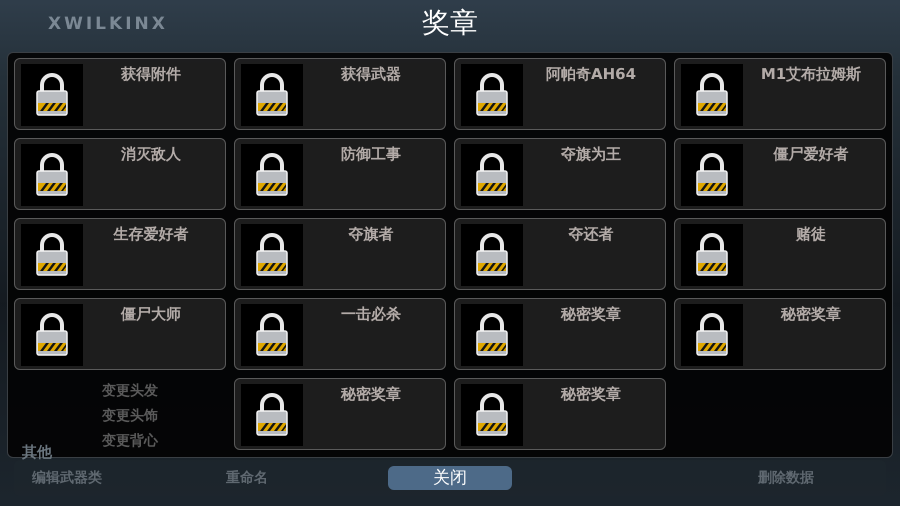  I want to click on medal-name: 阿帕奇AH64, so click(591, 74).